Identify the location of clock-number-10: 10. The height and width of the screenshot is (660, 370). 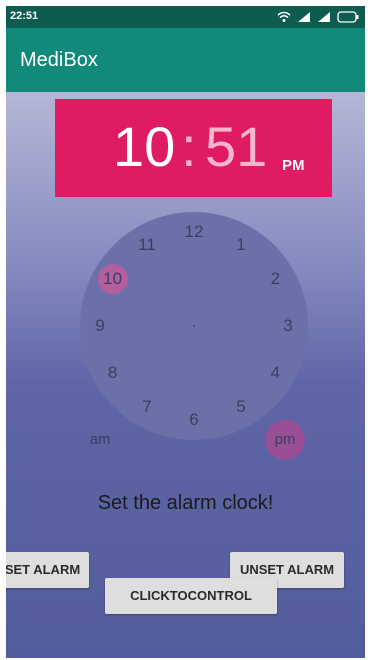
(112, 279).